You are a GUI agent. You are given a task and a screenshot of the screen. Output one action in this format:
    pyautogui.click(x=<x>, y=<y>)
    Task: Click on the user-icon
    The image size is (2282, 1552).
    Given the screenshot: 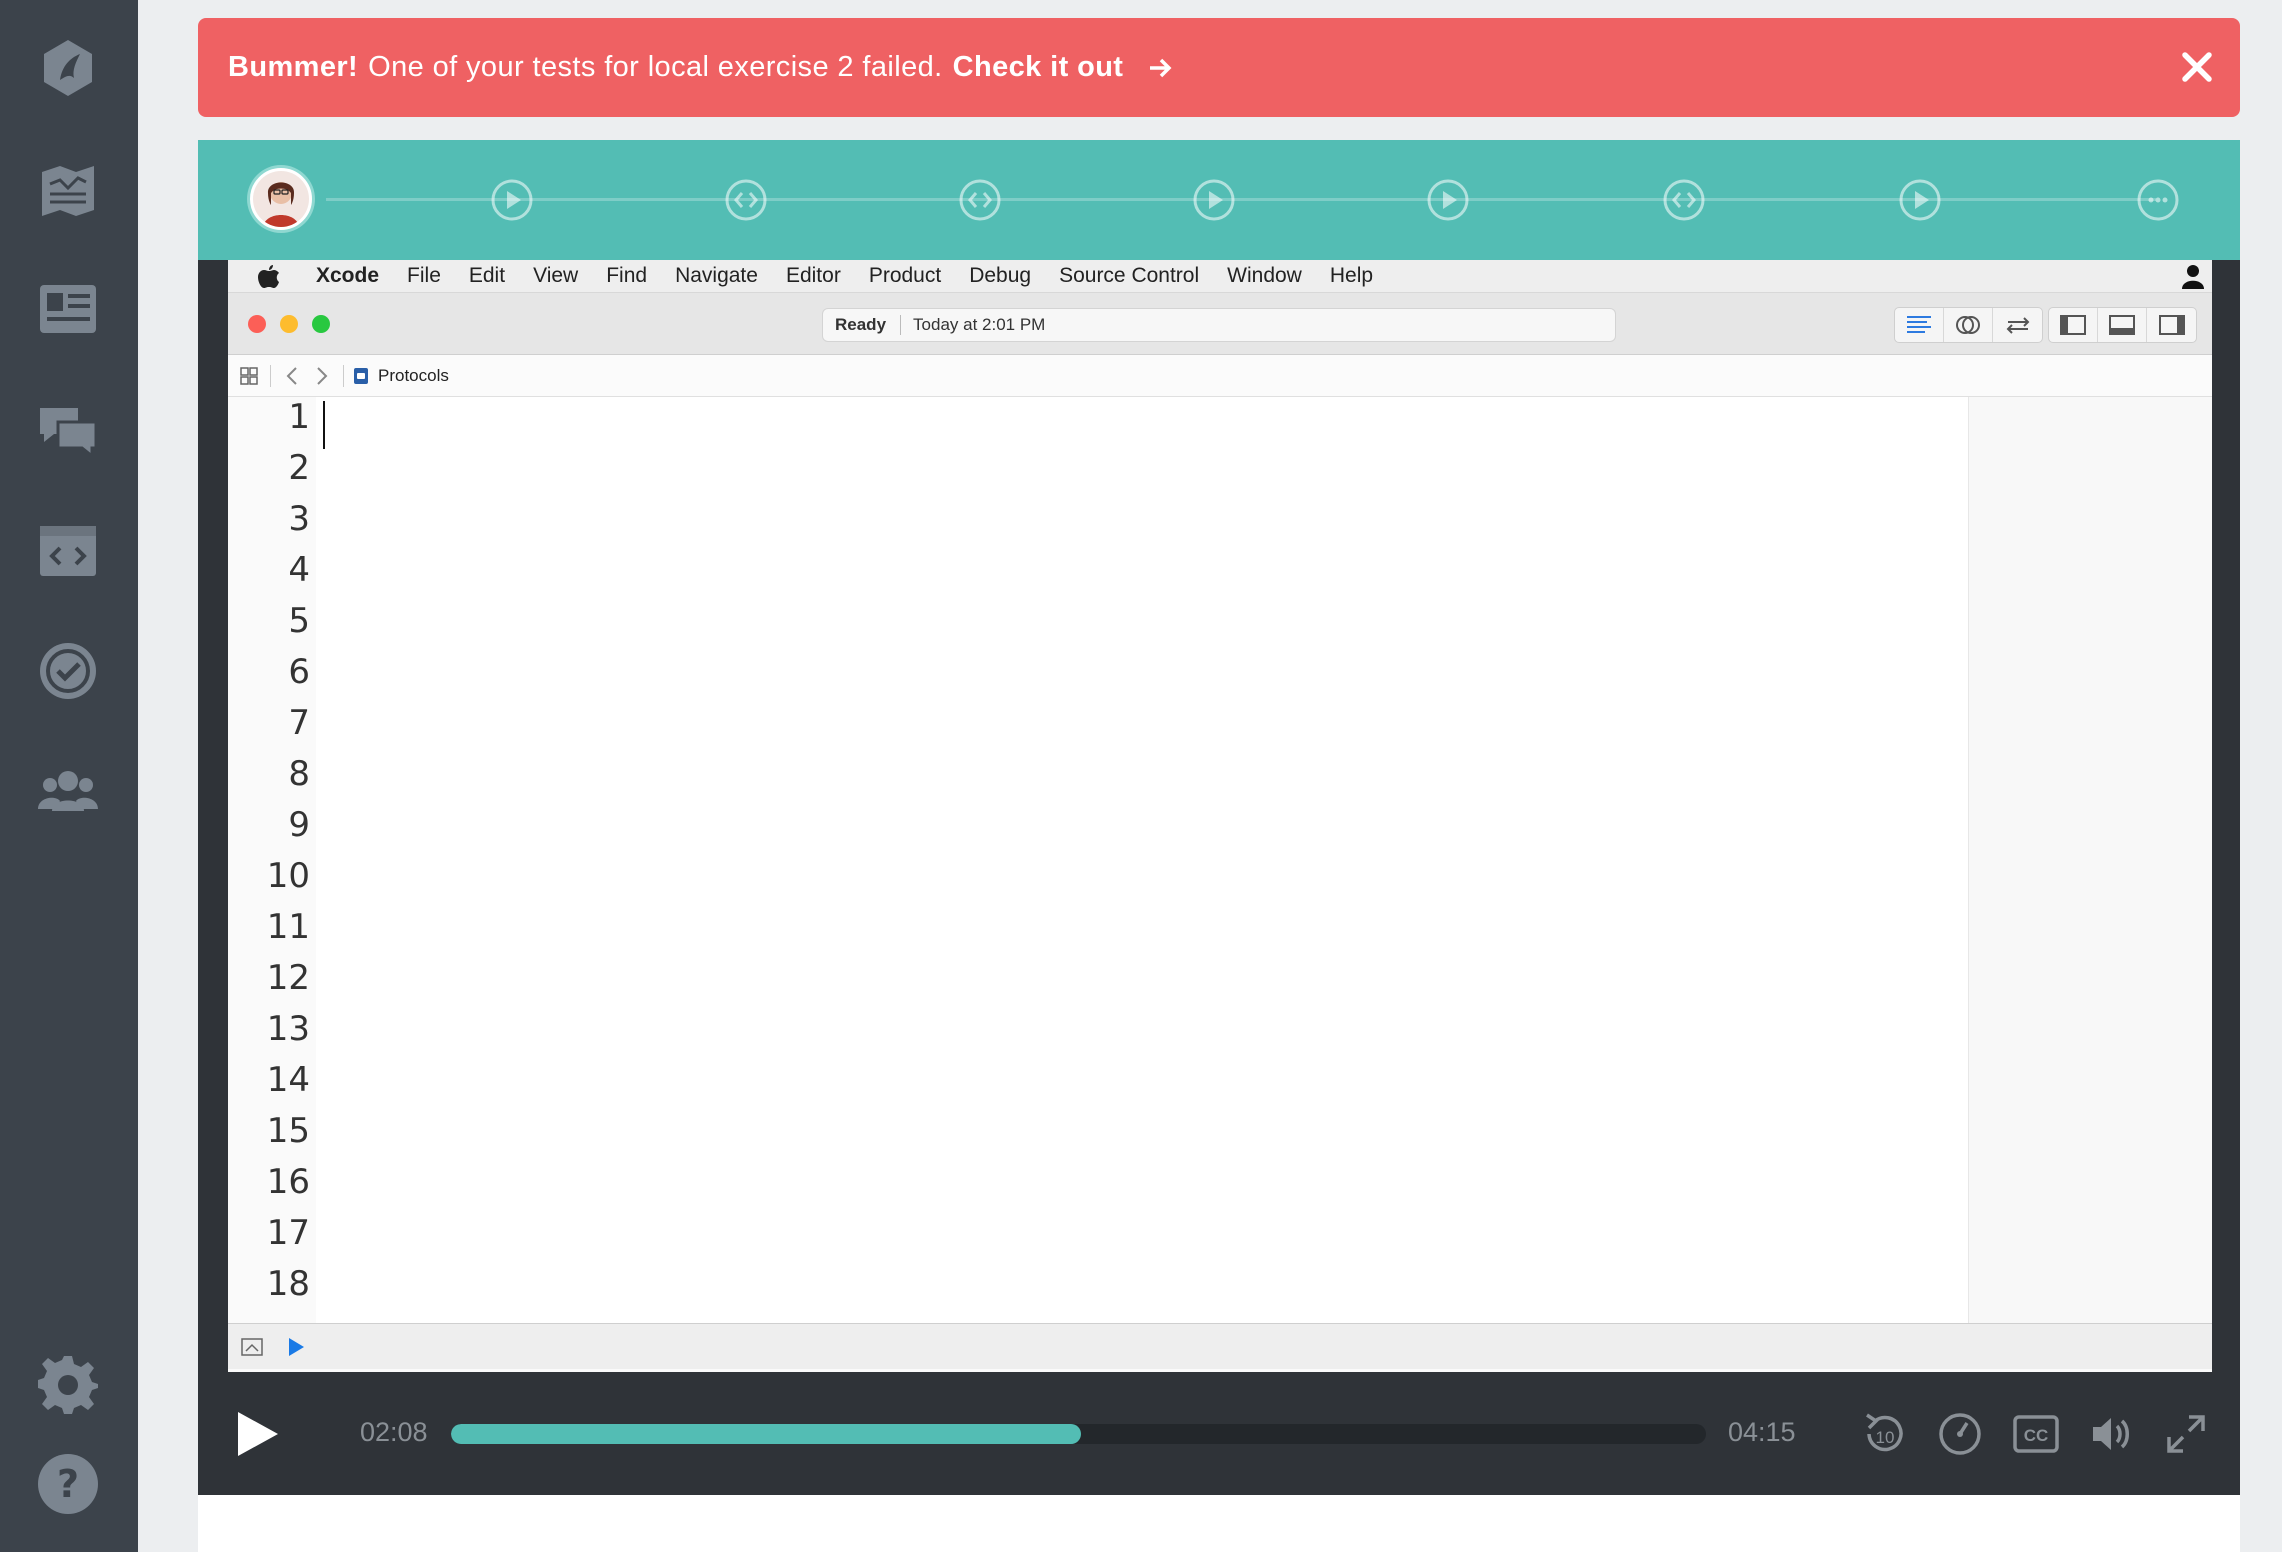 What is the action you would take?
    pyautogui.click(x=2193, y=280)
    